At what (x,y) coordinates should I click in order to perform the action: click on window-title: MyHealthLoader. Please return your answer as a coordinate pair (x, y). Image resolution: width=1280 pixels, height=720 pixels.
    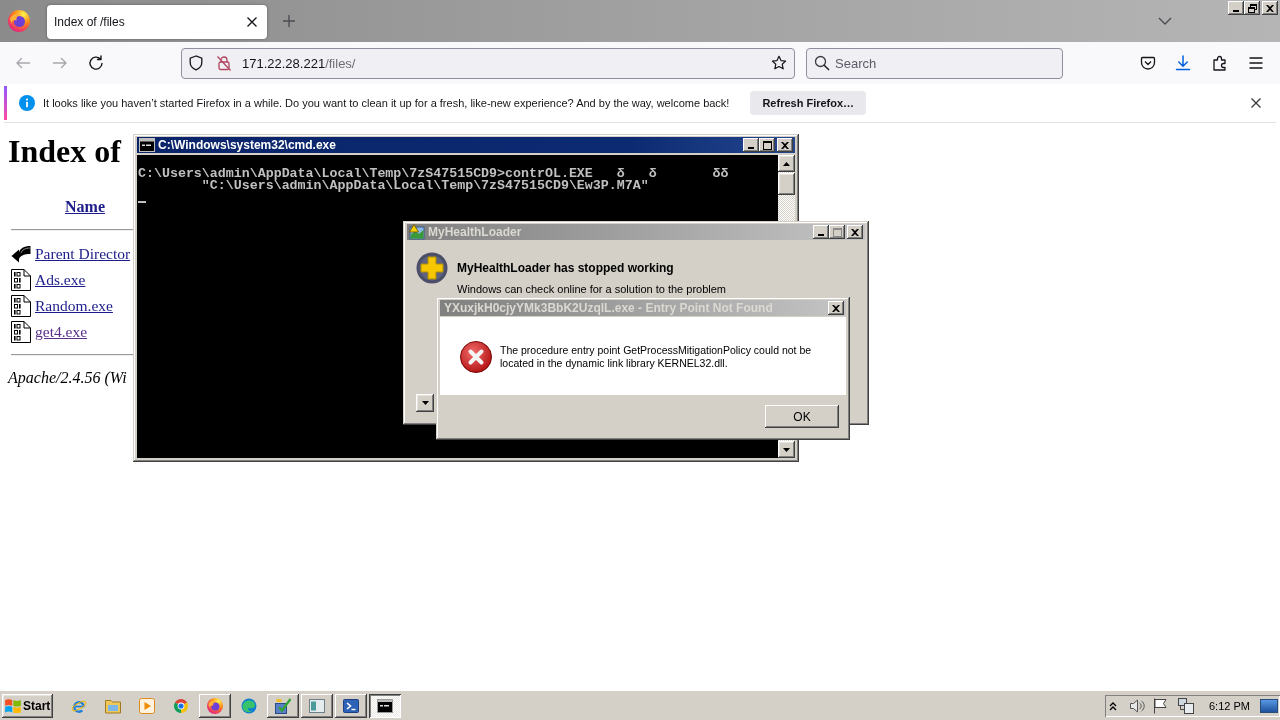
    Looking at the image, I should click on (475, 232).